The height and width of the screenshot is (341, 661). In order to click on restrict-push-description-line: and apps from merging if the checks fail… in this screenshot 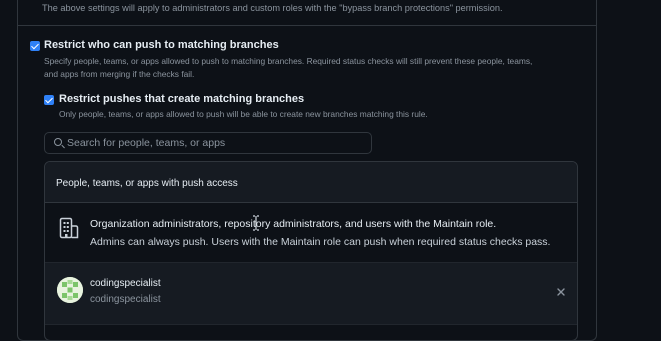, I will do `click(119, 73)`.